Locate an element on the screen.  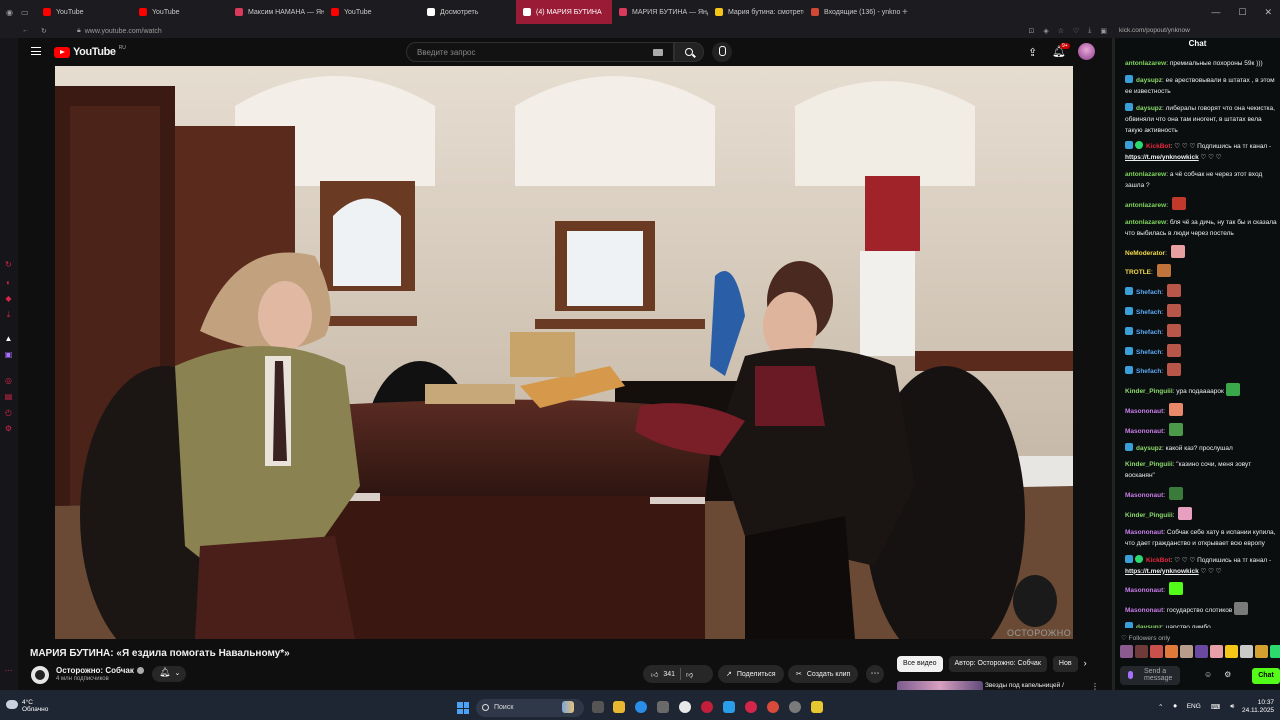
task-view-icon is located at coordinates (598, 707).